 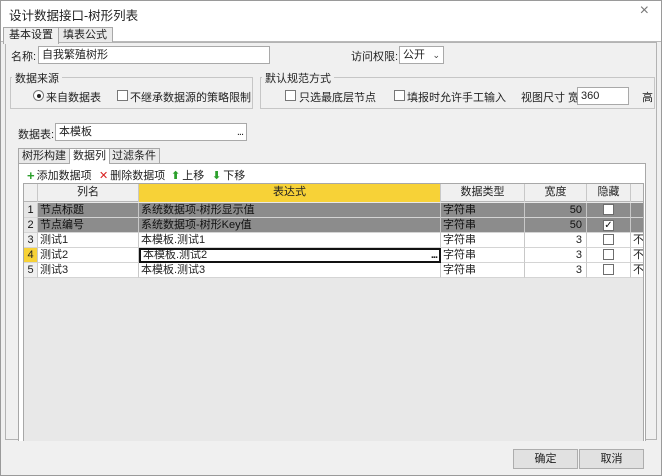 I want to click on header-hidden: 隐藏, so click(x=609, y=193).